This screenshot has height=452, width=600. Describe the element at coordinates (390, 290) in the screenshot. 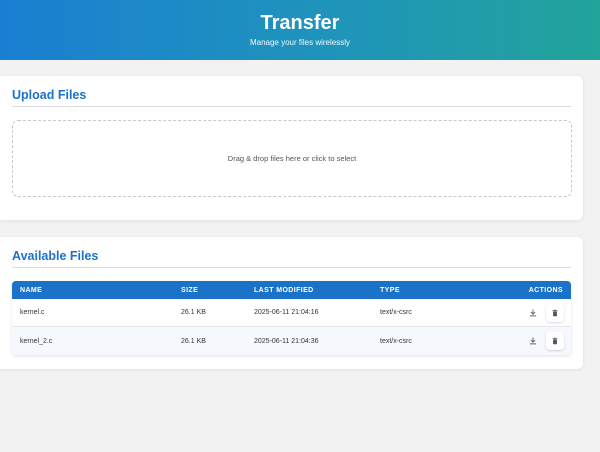

I see `column-header-type: TYPE` at that location.